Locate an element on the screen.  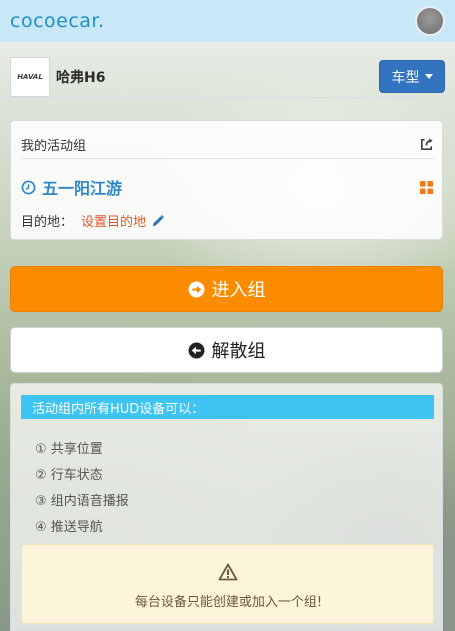
activity-group-header: 我的活动组 is located at coordinates (227, 145).